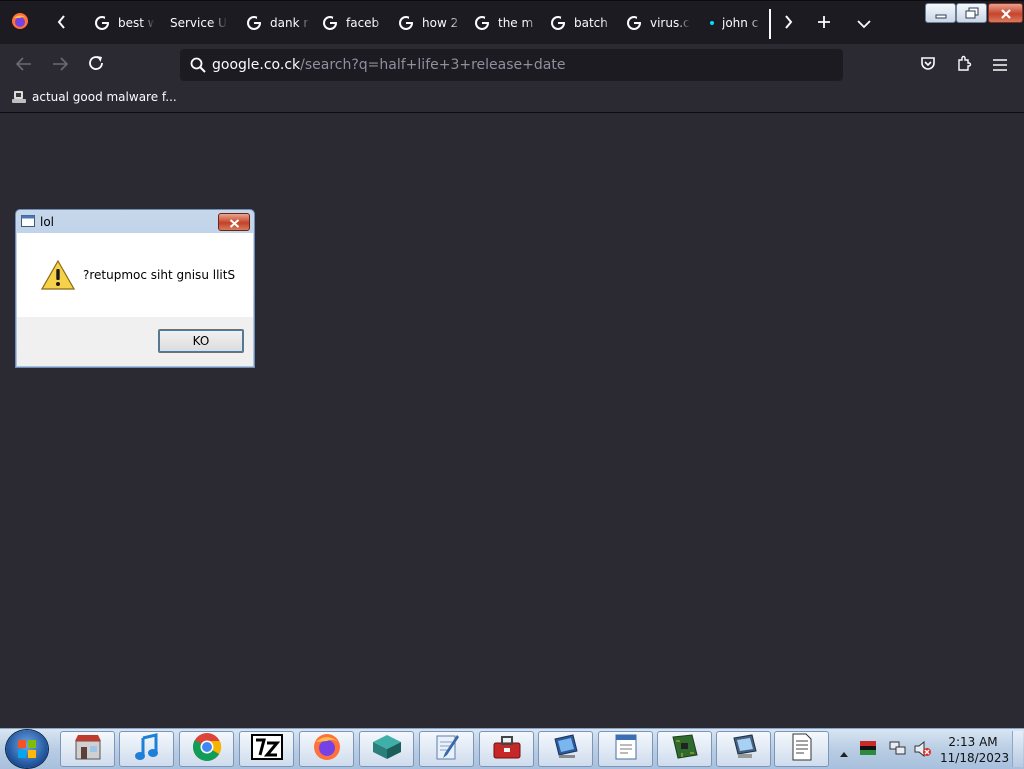  Describe the element at coordinates (973, 742) in the screenshot. I see `clock-time: 2:13 AM` at that location.